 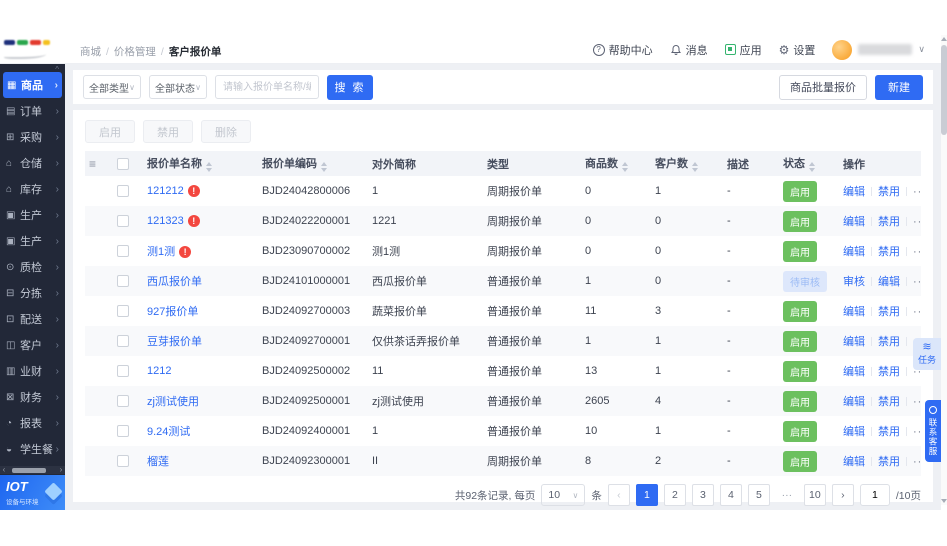 I want to click on quote-name-link: 西瓜报价单, so click(x=174, y=282).